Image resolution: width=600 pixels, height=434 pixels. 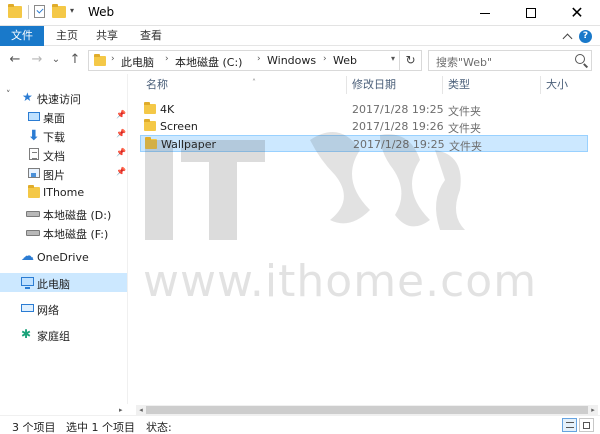 I want to click on sidebar-item-quick-access: ˅ ★ 快速访问, so click(x=63, y=97).